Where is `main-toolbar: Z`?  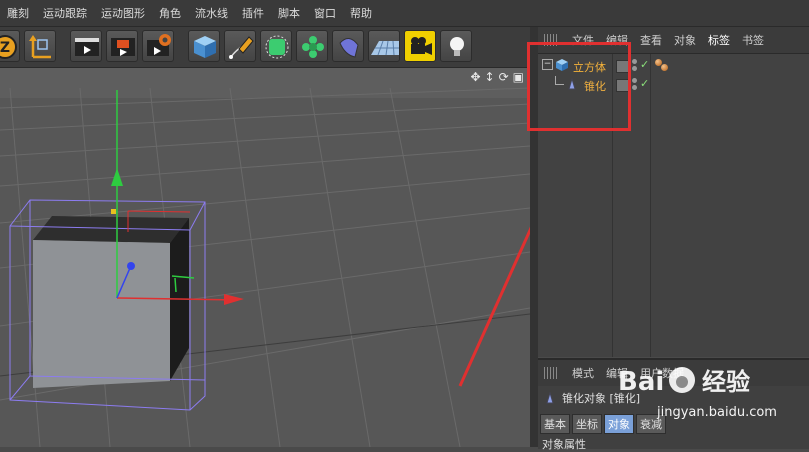 main-toolbar: Z is located at coordinates (269, 47).